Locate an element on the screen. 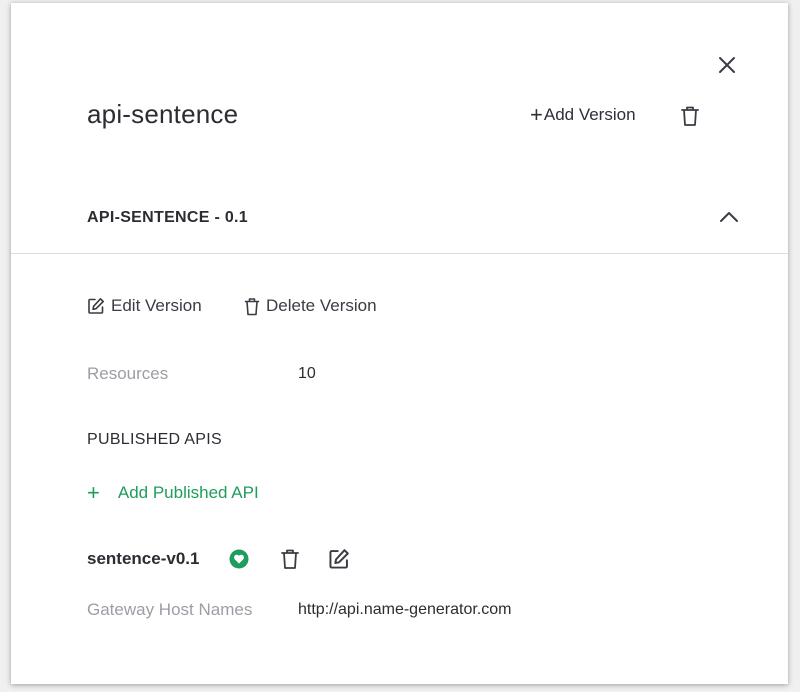 The image size is (800, 692). close-icon is located at coordinates (727, 65).